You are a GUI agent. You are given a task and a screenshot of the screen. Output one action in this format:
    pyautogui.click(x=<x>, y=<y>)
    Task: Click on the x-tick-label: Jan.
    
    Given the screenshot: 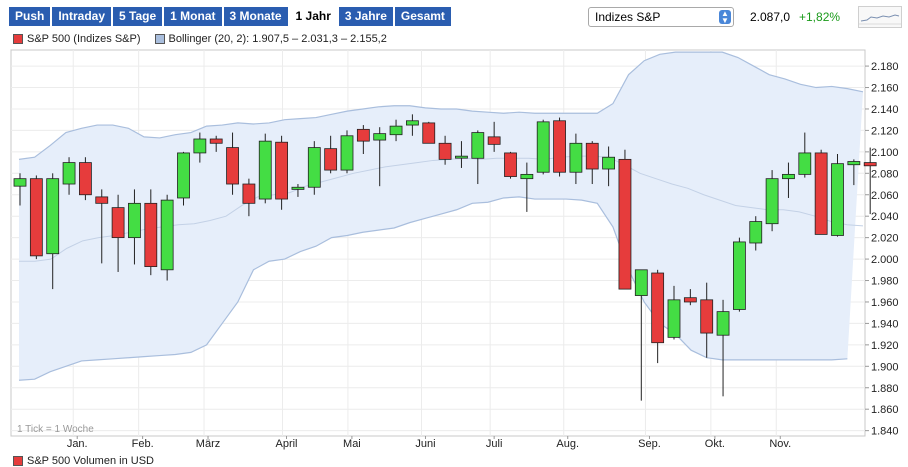 What is the action you would take?
    pyautogui.click(x=77, y=444)
    